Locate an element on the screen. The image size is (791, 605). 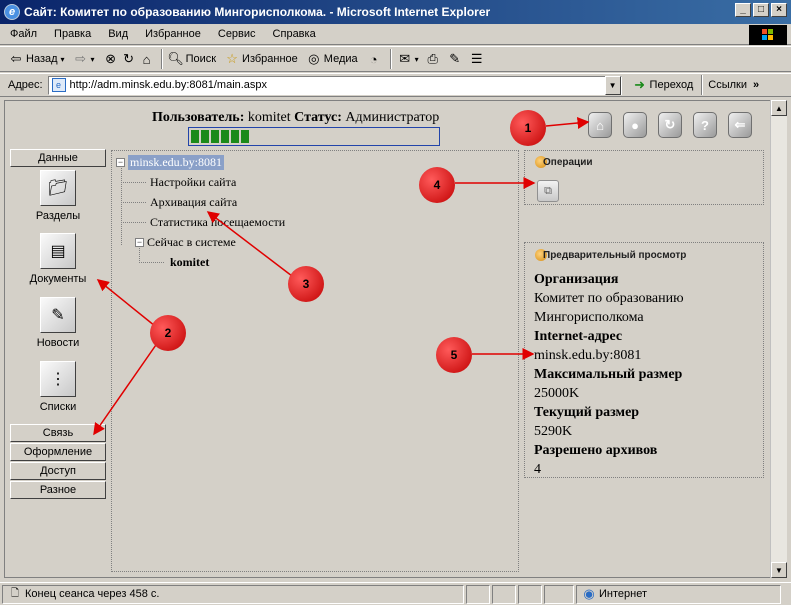
address-dropdown: ▼ is located at coordinates (612, 85).